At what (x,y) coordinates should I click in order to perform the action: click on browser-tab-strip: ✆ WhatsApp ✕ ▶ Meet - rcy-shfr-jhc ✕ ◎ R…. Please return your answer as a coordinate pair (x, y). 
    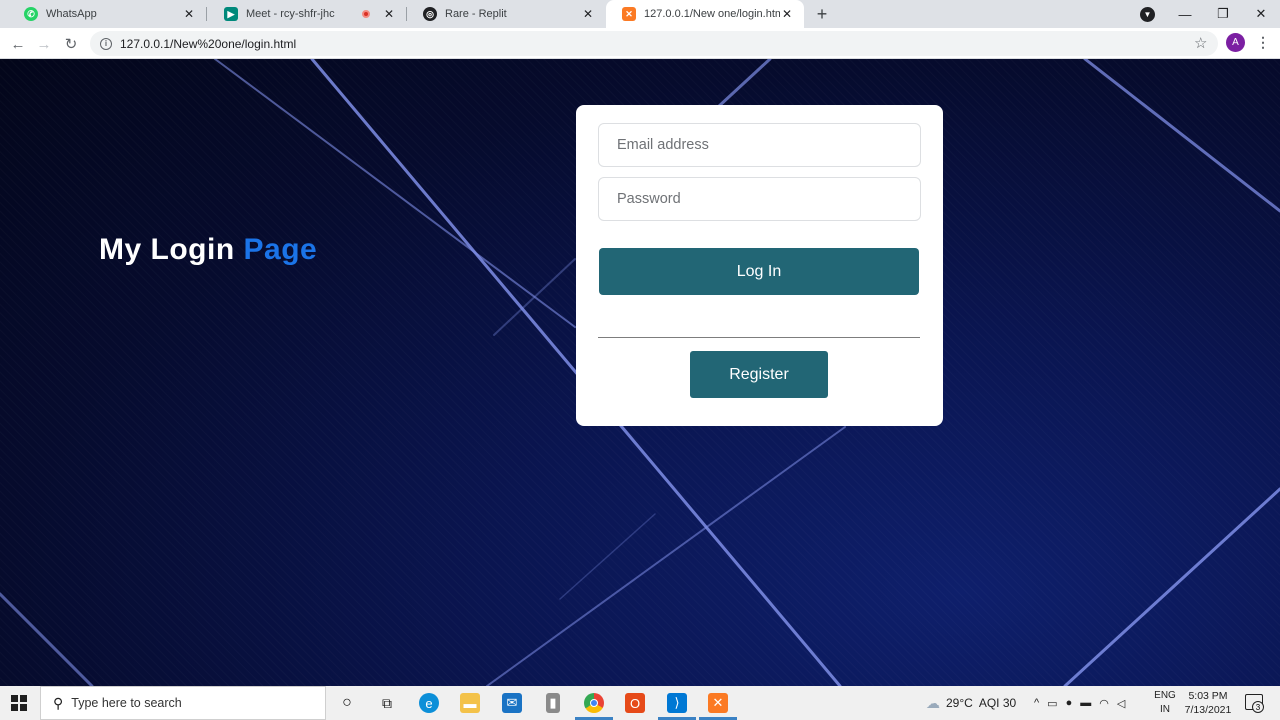
    Looking at the image, I should click on (640, 14).